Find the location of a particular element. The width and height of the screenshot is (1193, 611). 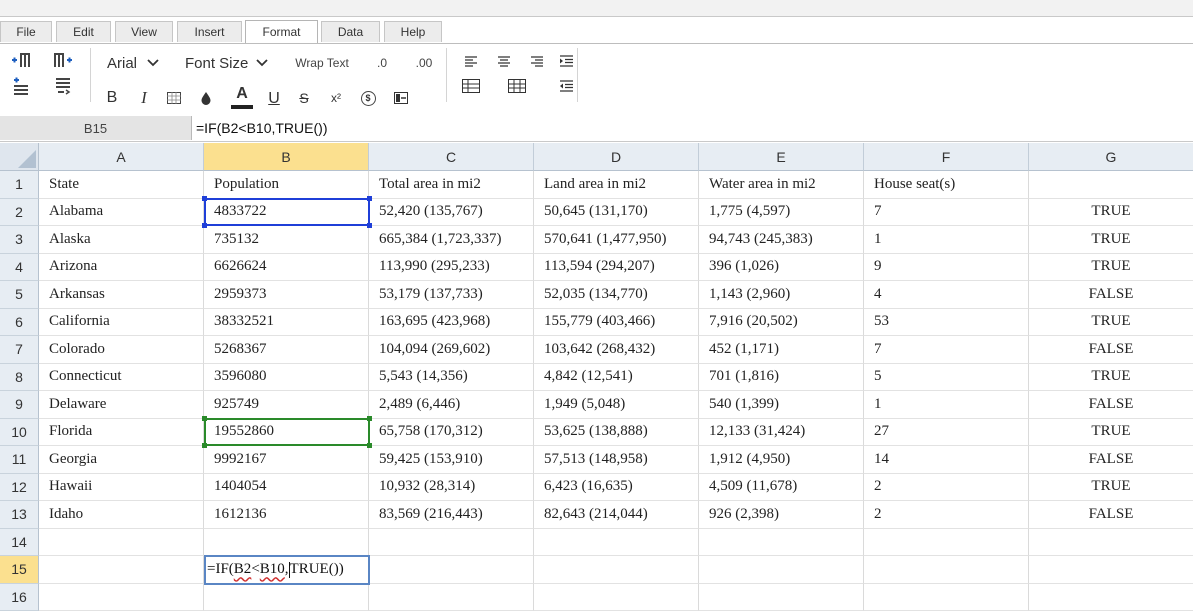

cell-b5: 2959373 is located at coordinates (286, 295).